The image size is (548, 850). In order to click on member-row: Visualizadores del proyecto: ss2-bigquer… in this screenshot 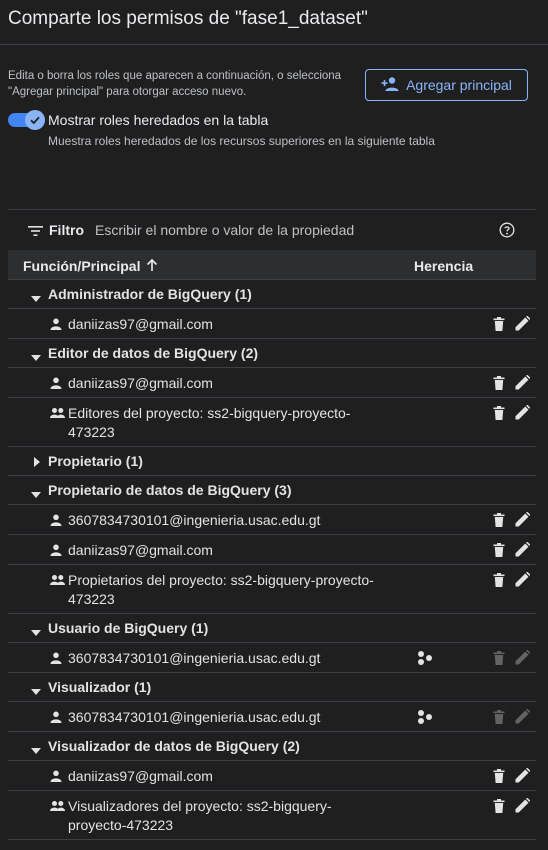, I will do `click(272, 815)`.